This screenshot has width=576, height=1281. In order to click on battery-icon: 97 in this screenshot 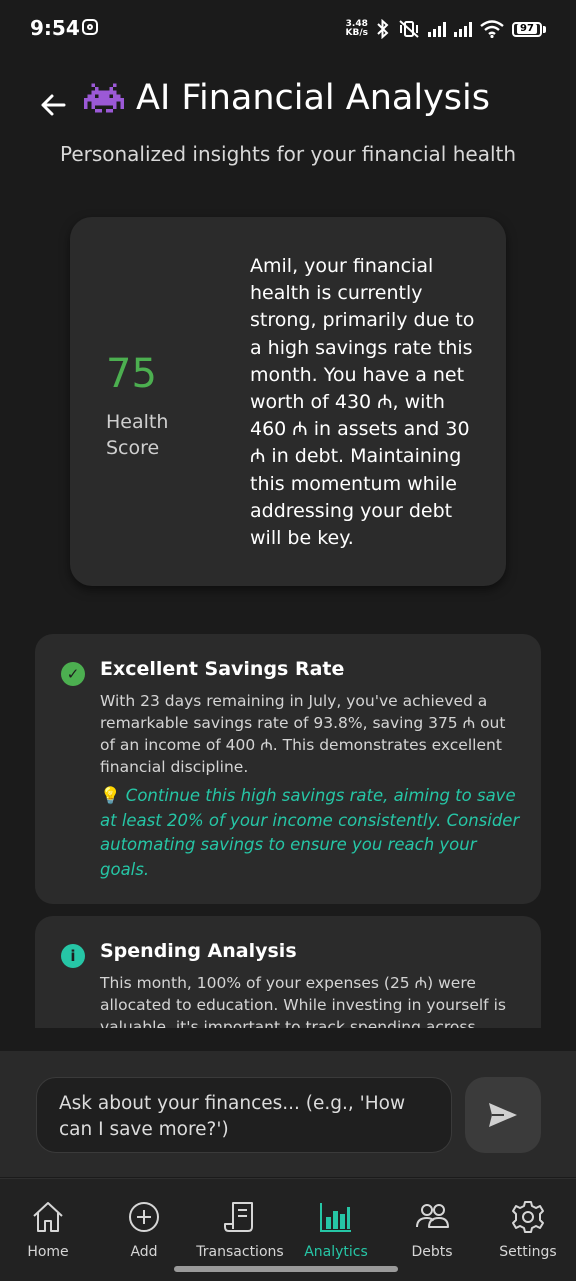, I will do `click(529, 29)`.